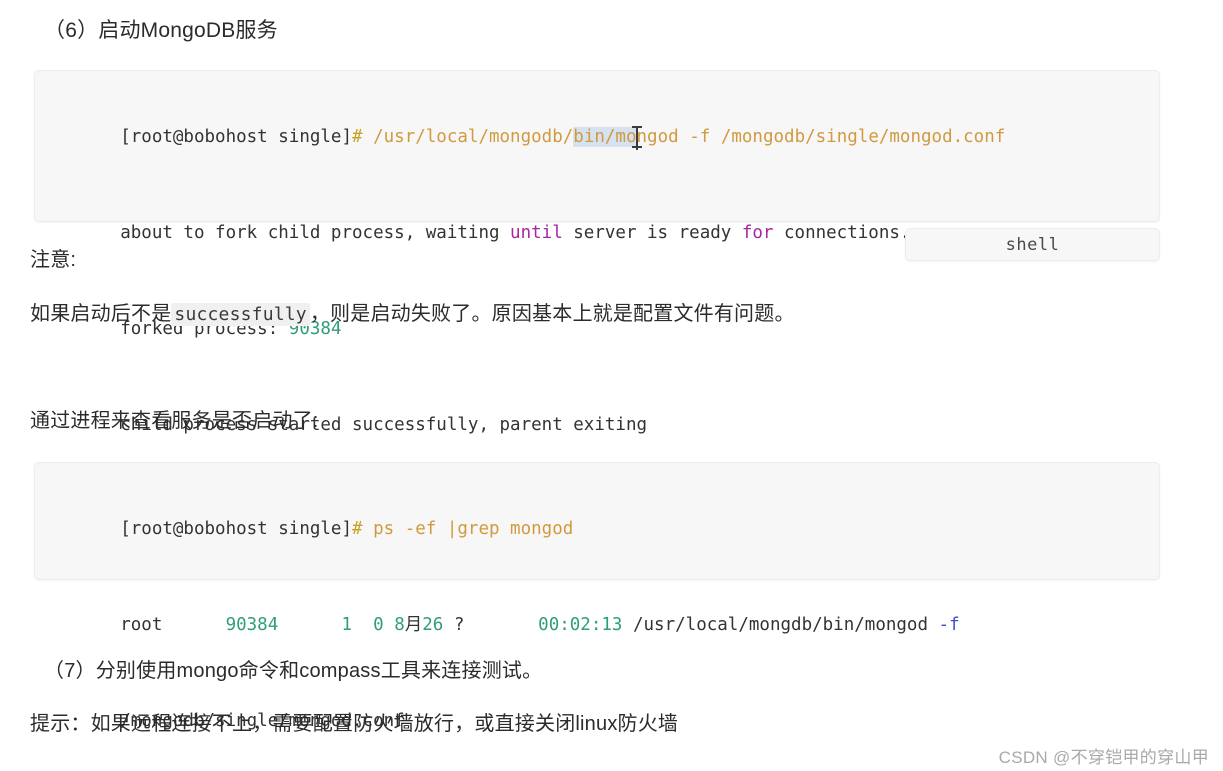  Describe the element at coordinates (652, 233) in the screenshot. I see `code-token-plain: server is ready` at that location.